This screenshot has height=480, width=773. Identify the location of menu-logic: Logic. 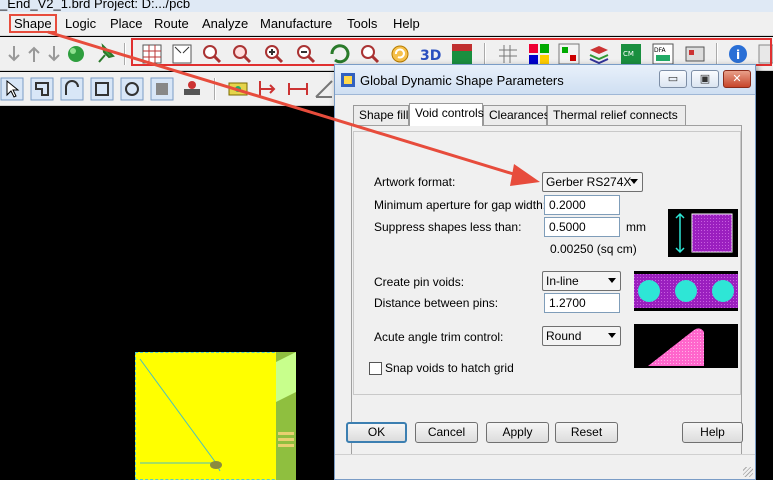
(80, 23).